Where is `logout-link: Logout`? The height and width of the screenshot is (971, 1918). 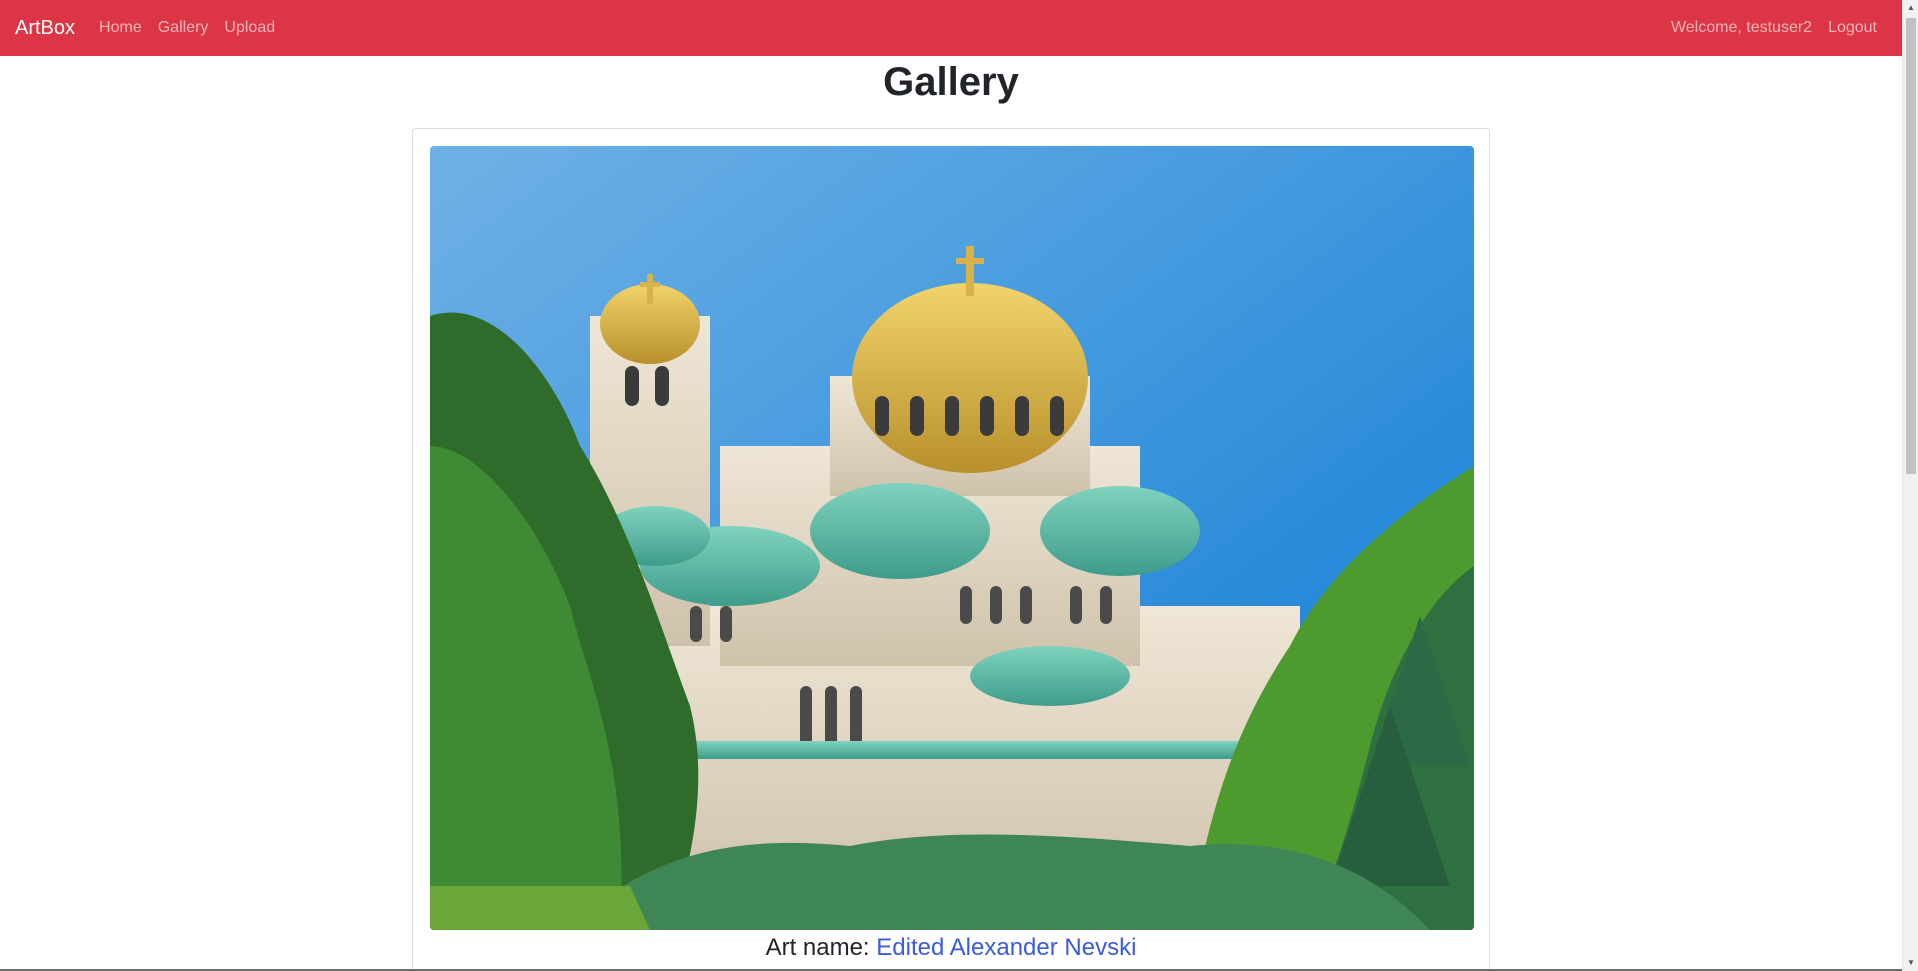
logout-link: Logout is located at coordinates (1852, 28).